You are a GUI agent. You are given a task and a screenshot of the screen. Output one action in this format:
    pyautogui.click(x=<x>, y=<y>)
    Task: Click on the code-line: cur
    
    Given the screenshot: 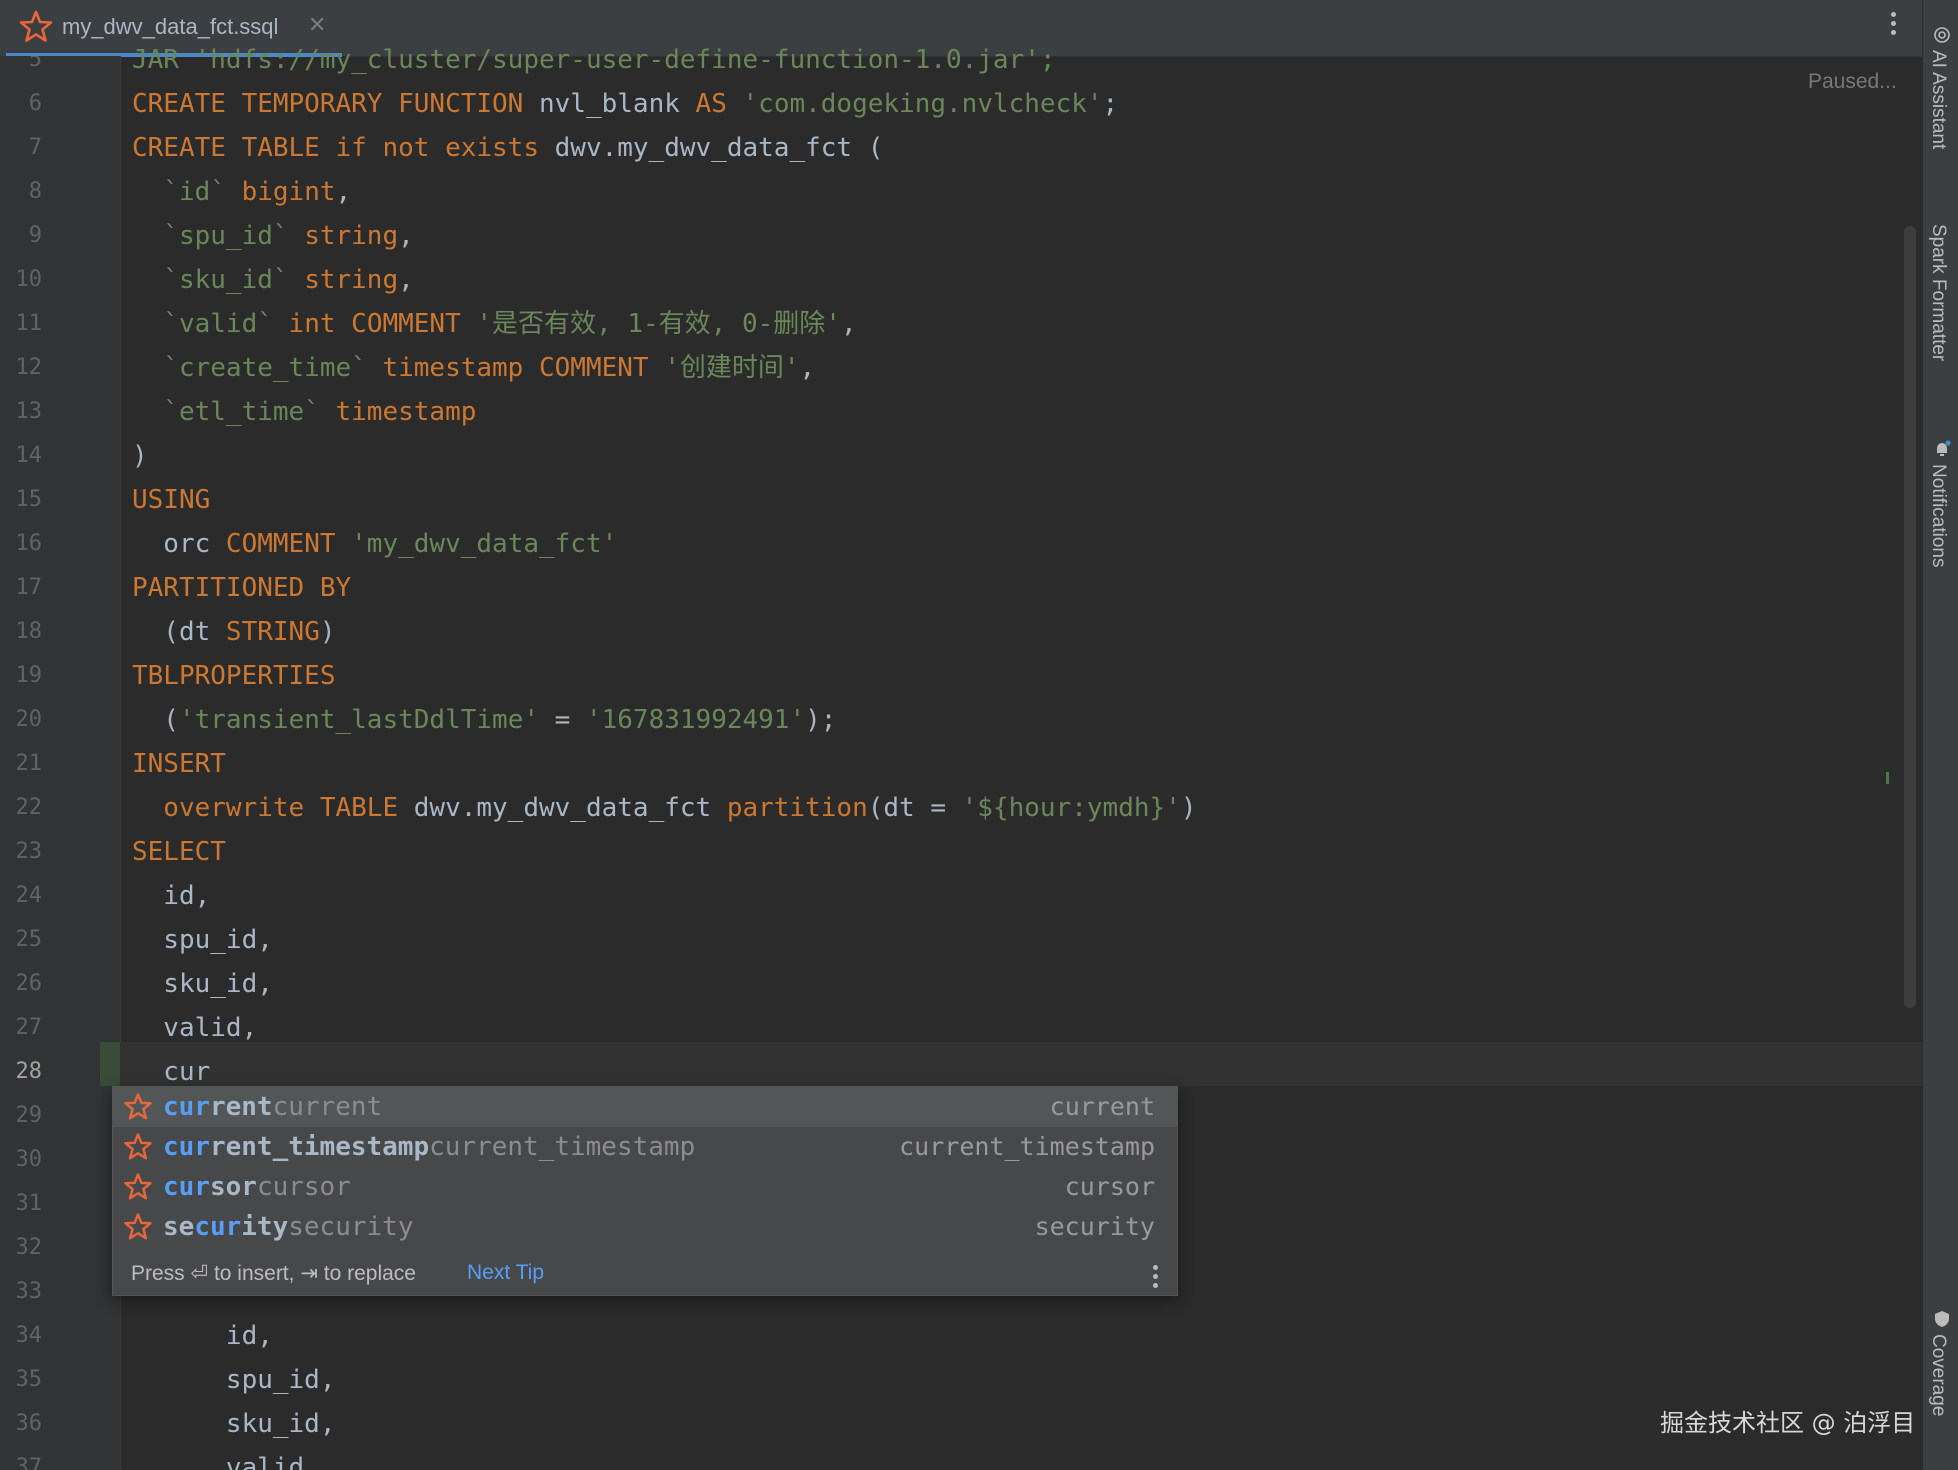 What is the action you would take?
    pyautogui.click(x=171, y=1072)
    